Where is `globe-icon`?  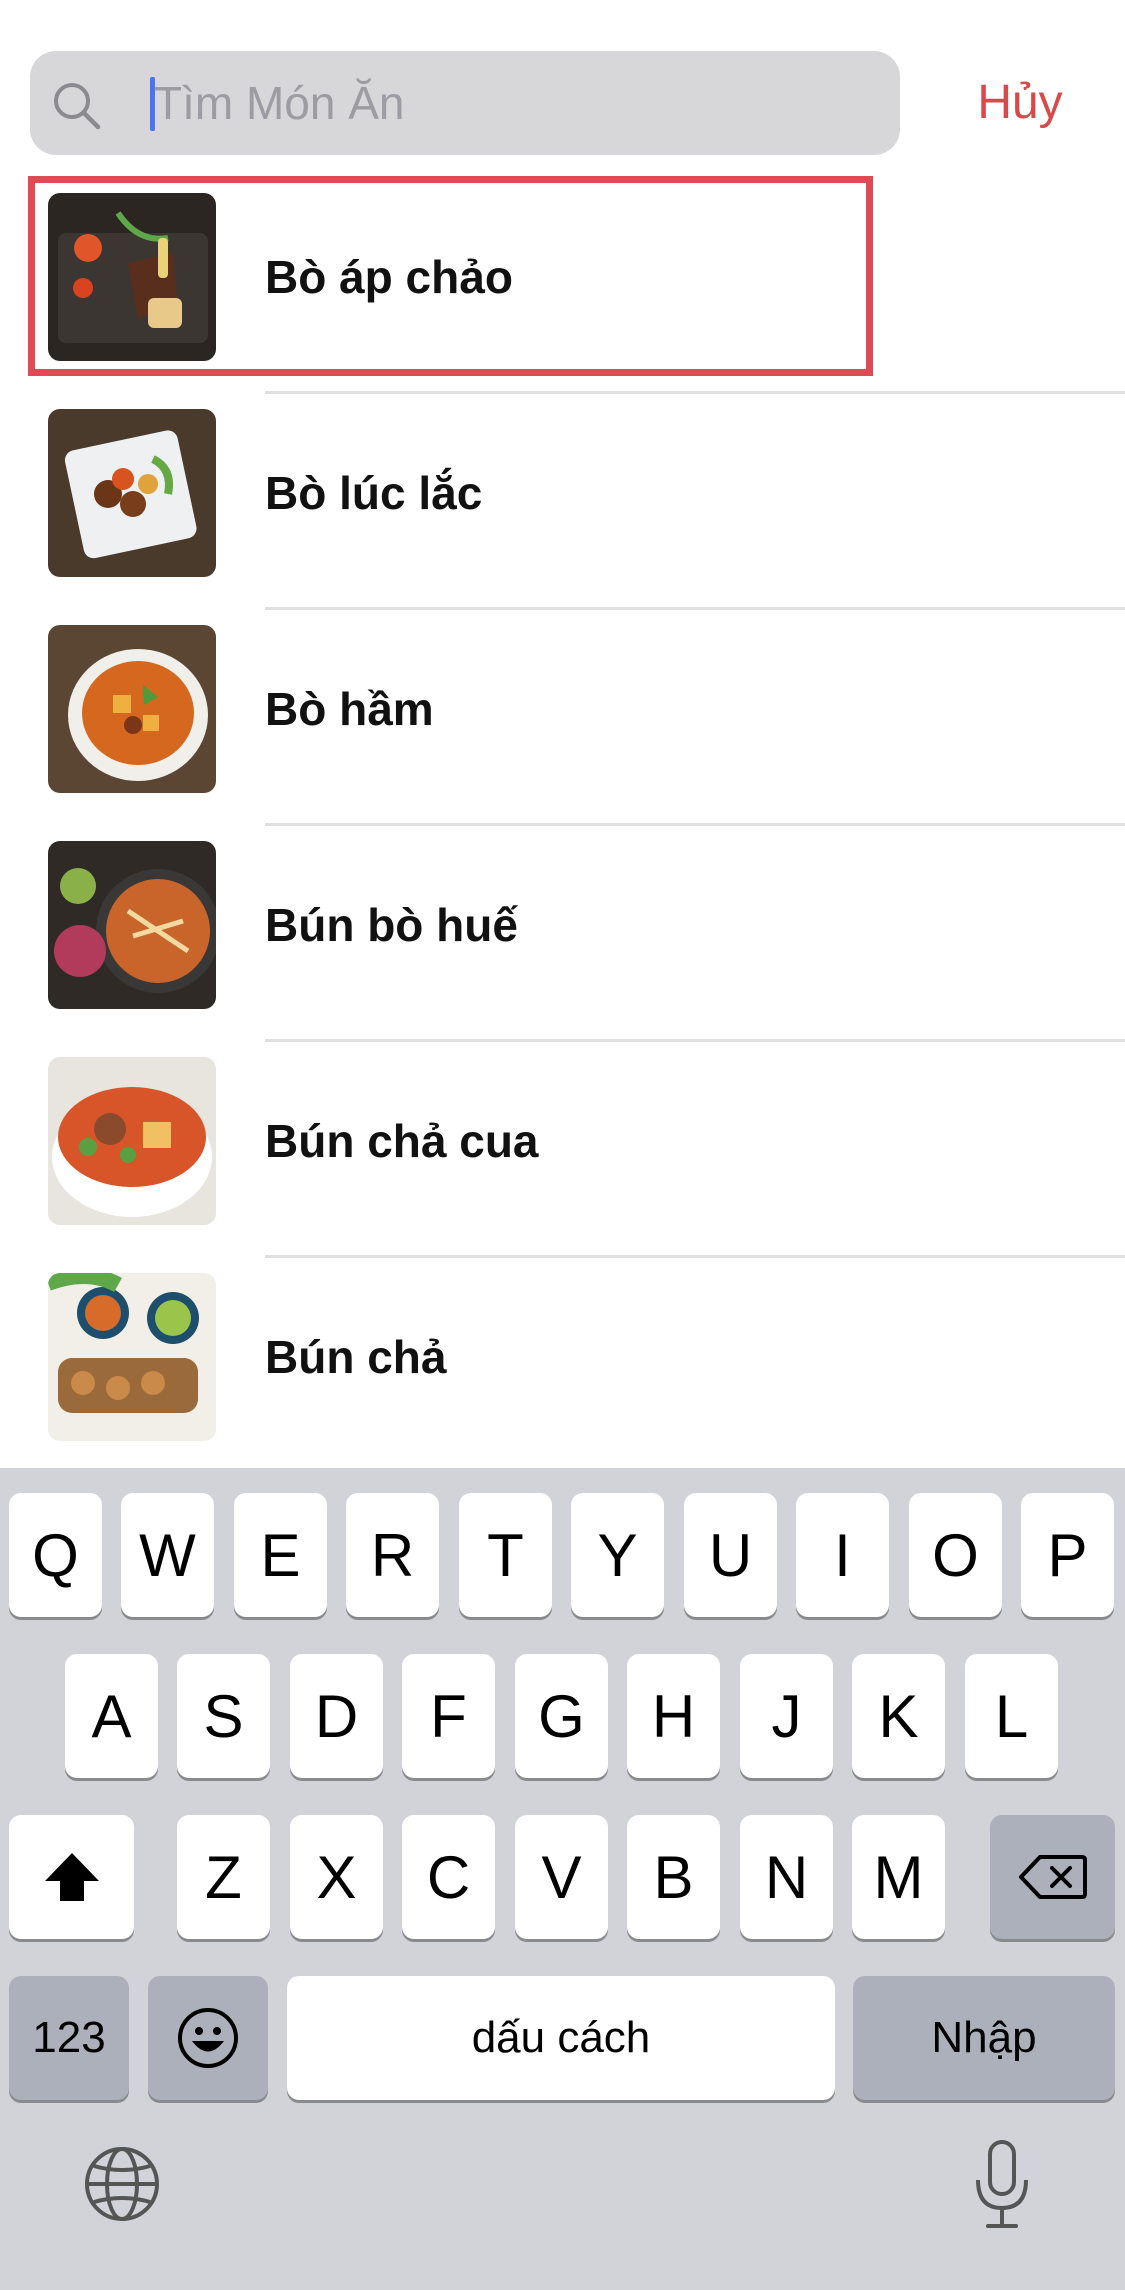
globe-icon is located at coordinates (122, 2184).